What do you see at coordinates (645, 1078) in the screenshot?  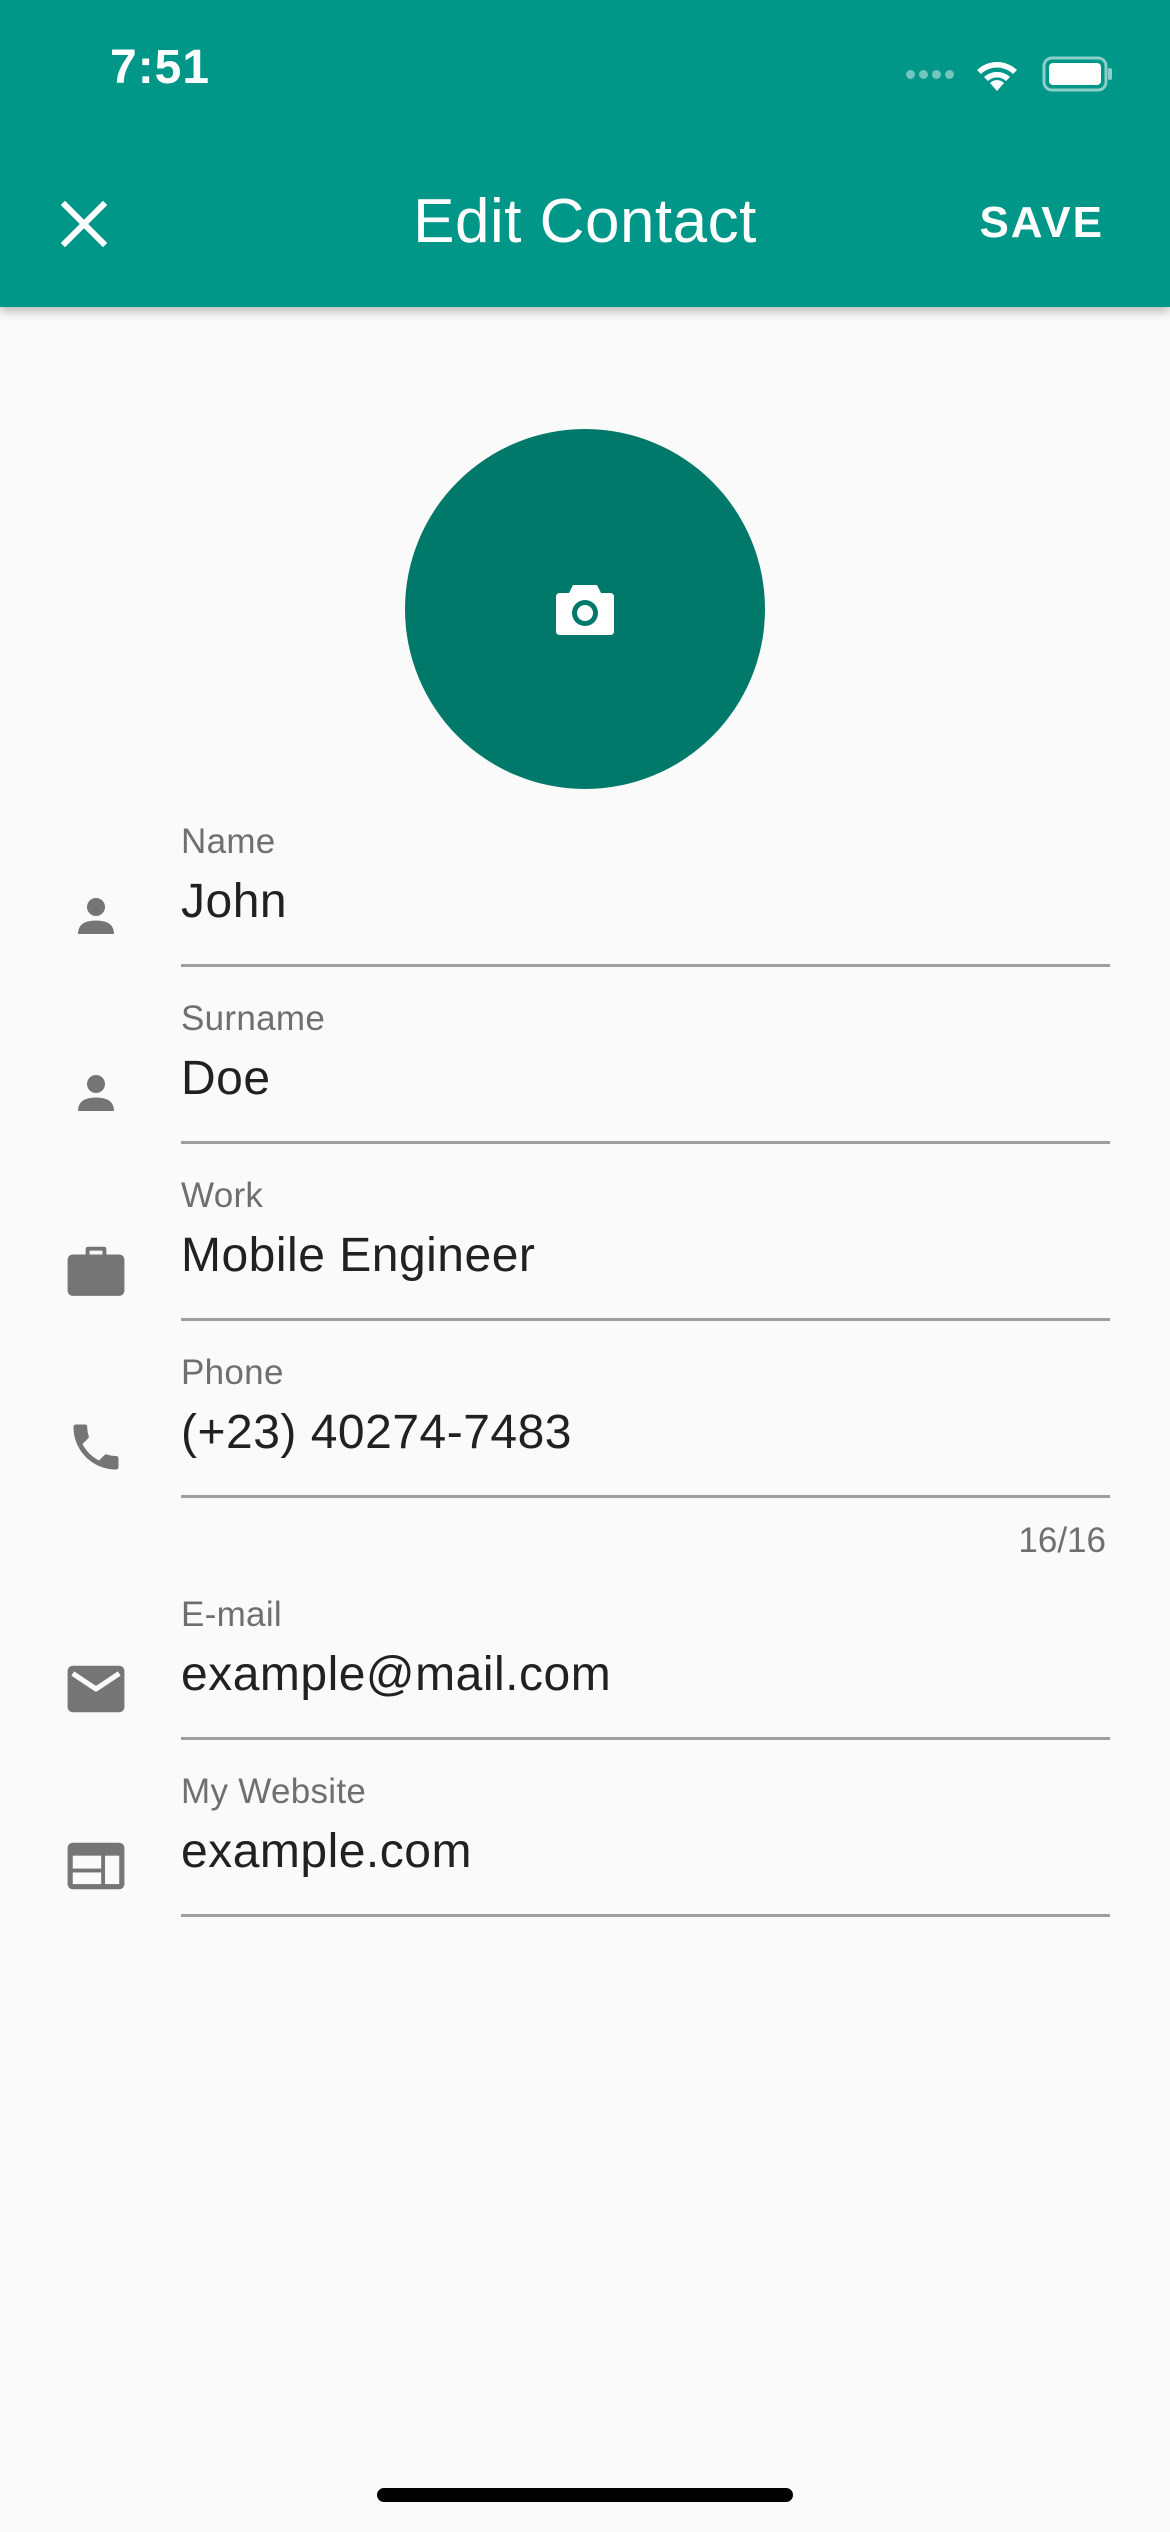 I see `surname-input: Doe` at bounding box center [645, 1078].